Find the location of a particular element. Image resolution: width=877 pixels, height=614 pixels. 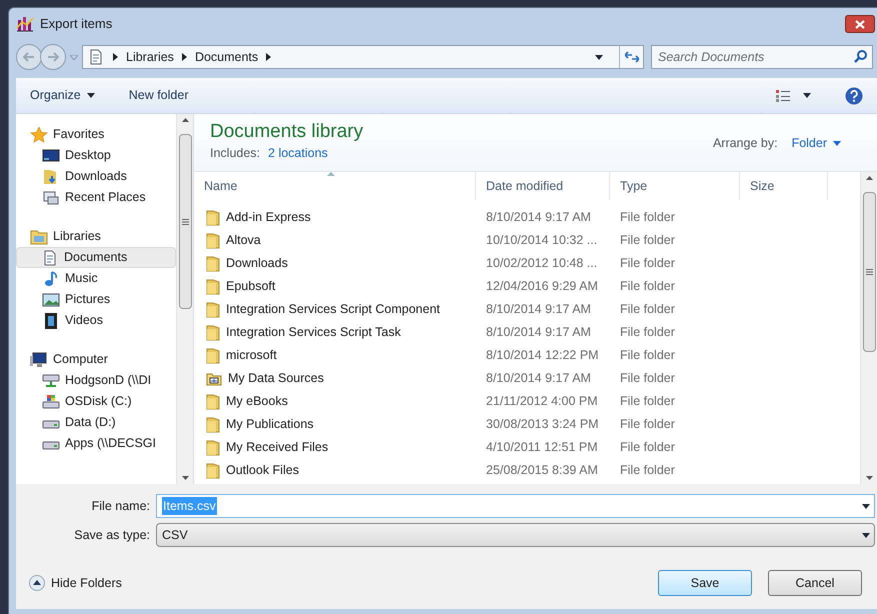

back-arrow-icon is located at coordinates (29, 57).